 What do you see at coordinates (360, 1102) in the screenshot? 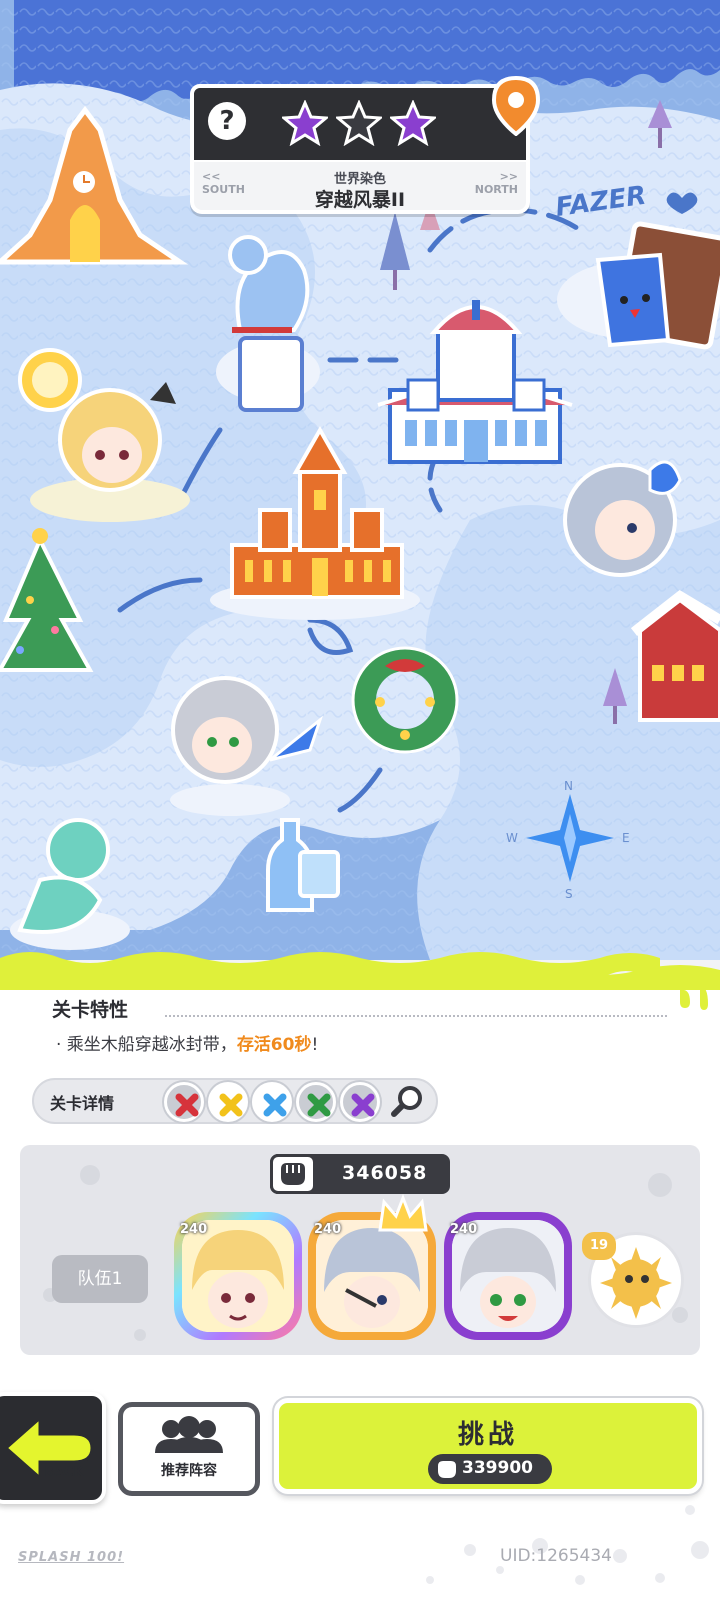
I see `element-purple-icon` at bounding box center [360, 1102].